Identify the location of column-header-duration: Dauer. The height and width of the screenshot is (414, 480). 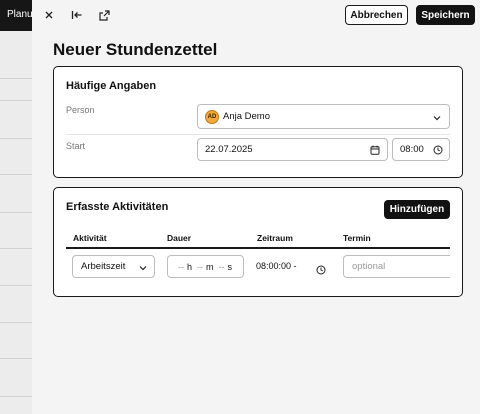
(179, 238).